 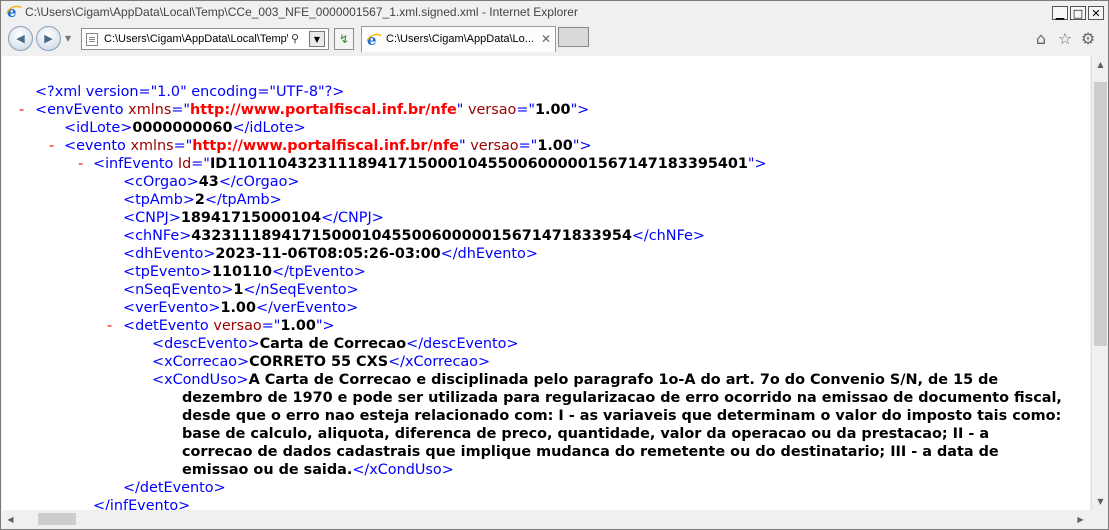 I want to click on horizontal-scroll-thumb, so click(x=57, y=519).